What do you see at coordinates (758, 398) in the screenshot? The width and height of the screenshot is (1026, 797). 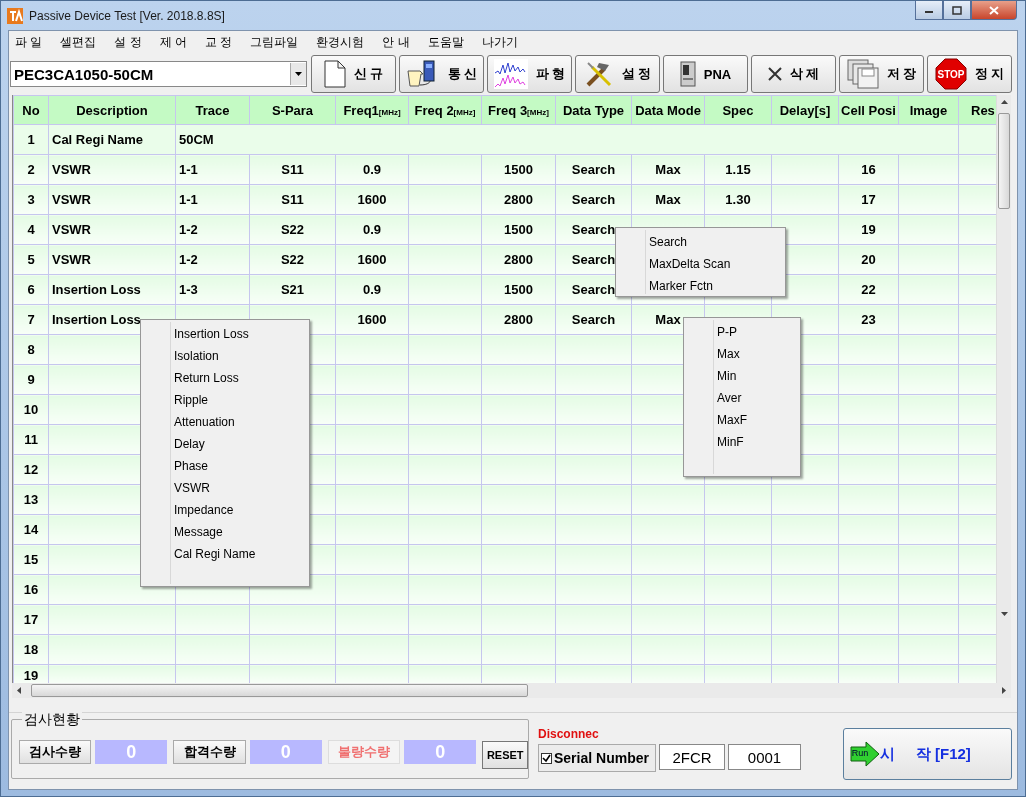 I see `menu-item: Aver` at bounding box center [758, 398].